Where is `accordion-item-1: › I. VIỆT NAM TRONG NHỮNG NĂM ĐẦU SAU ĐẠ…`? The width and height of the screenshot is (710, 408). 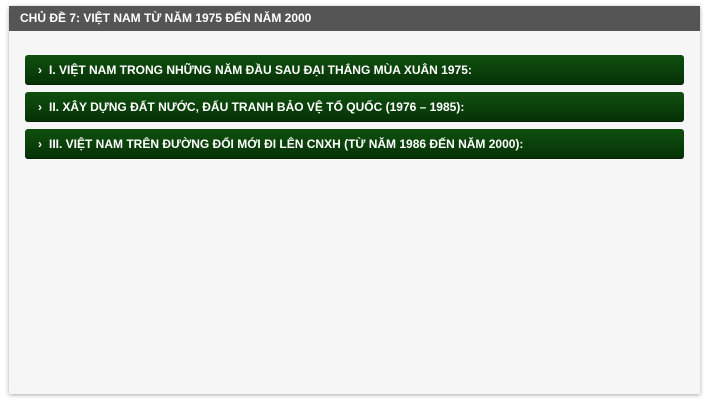
accordion-item-1: › I. VIỆT NAM TRONG NHỮNG NĂM ĐẦU SAU ĐẠ… is located at coordinates (354, 70).